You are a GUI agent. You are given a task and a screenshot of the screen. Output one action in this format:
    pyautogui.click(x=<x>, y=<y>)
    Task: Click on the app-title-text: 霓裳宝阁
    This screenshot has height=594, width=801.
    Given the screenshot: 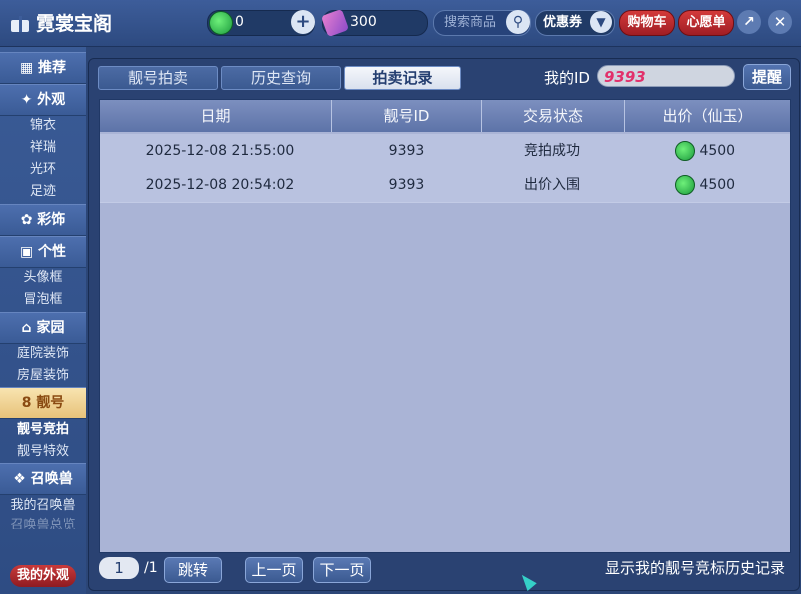 What is the action you would take?
    pyautogui.click(x=74, y=24)
    